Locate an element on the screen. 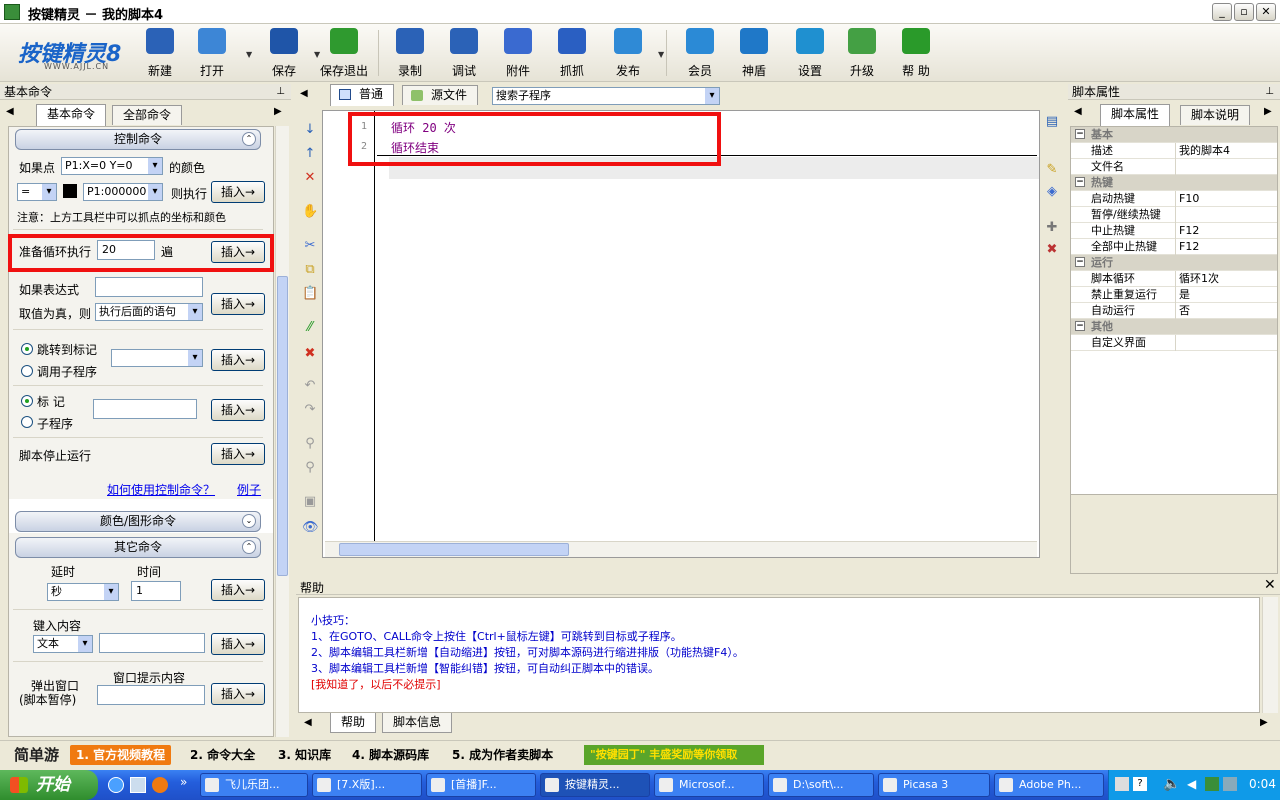 This screenshot has width=1280, height=800. app-quick-icon is located at coordinates (160, 785).